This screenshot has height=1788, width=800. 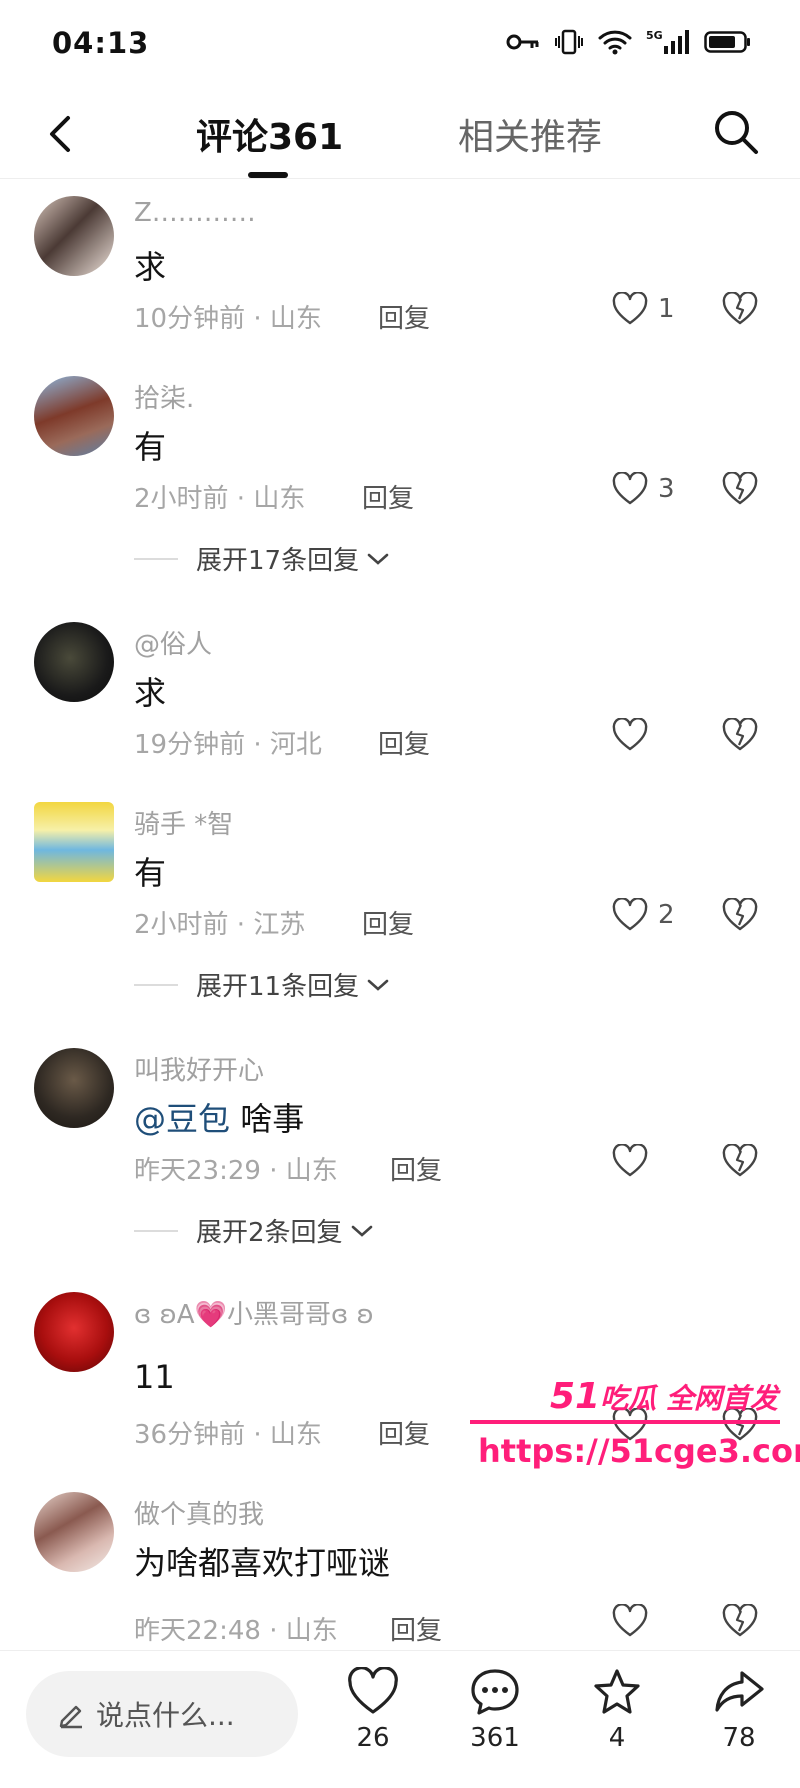 What do you see at coordinates (569, 42) in the screenshot?
I see `vibrate-icon` at bounding box center [569, 42].